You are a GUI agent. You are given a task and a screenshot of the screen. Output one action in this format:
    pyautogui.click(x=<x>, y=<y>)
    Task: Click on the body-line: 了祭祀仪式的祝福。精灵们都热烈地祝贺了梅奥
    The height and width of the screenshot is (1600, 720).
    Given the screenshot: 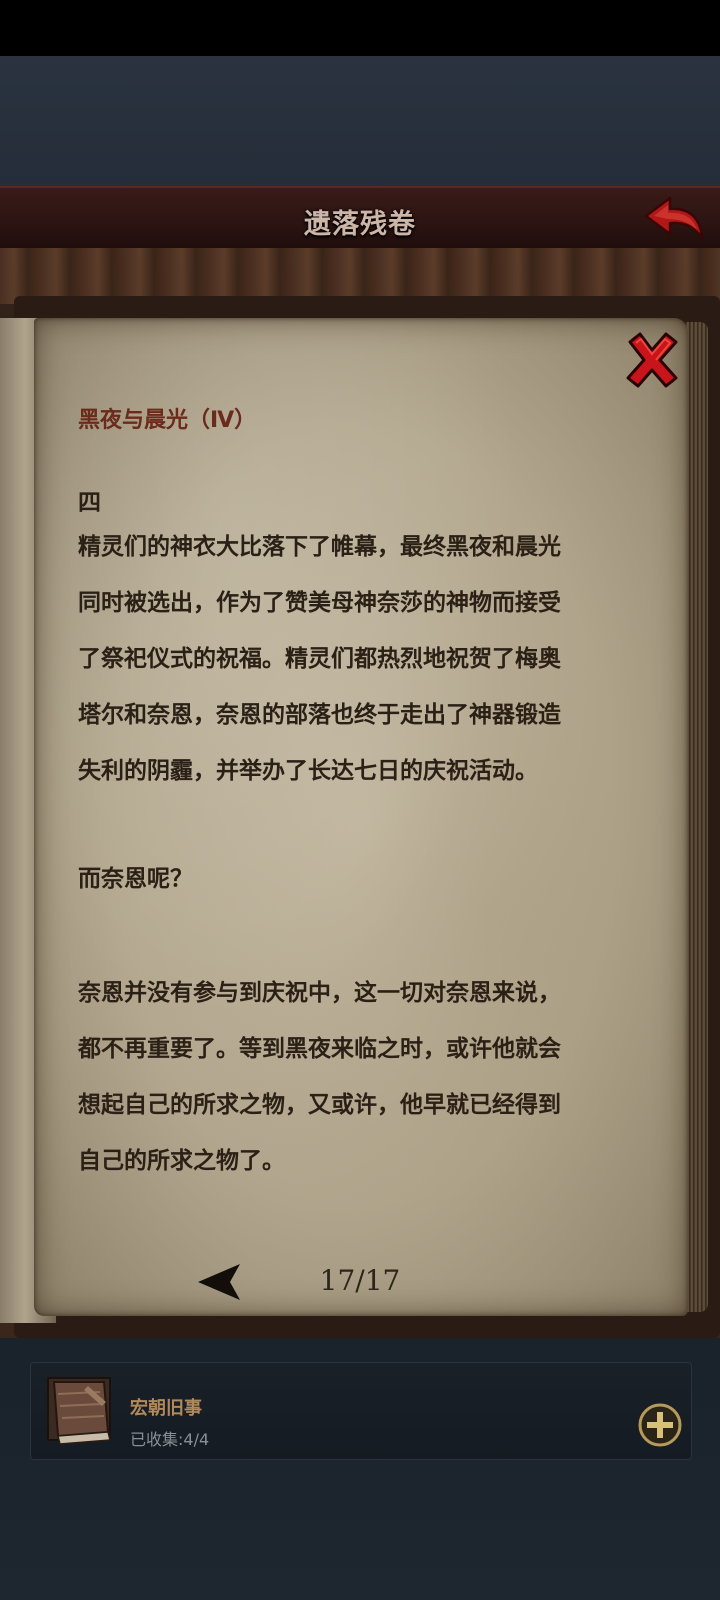 What is the action you would take?
    pyautogui.click(x=319, y=659)
    